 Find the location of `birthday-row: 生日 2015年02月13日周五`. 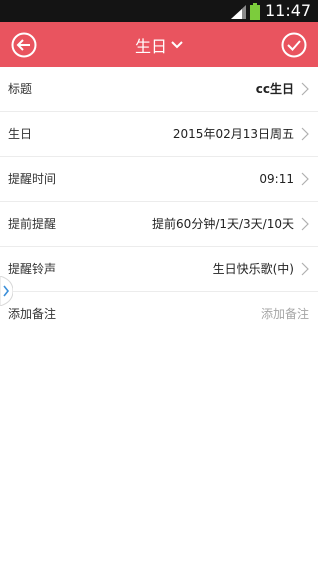

birthday-row: 生日 2015年02月13日周五 is located at coordinates (159, 134).